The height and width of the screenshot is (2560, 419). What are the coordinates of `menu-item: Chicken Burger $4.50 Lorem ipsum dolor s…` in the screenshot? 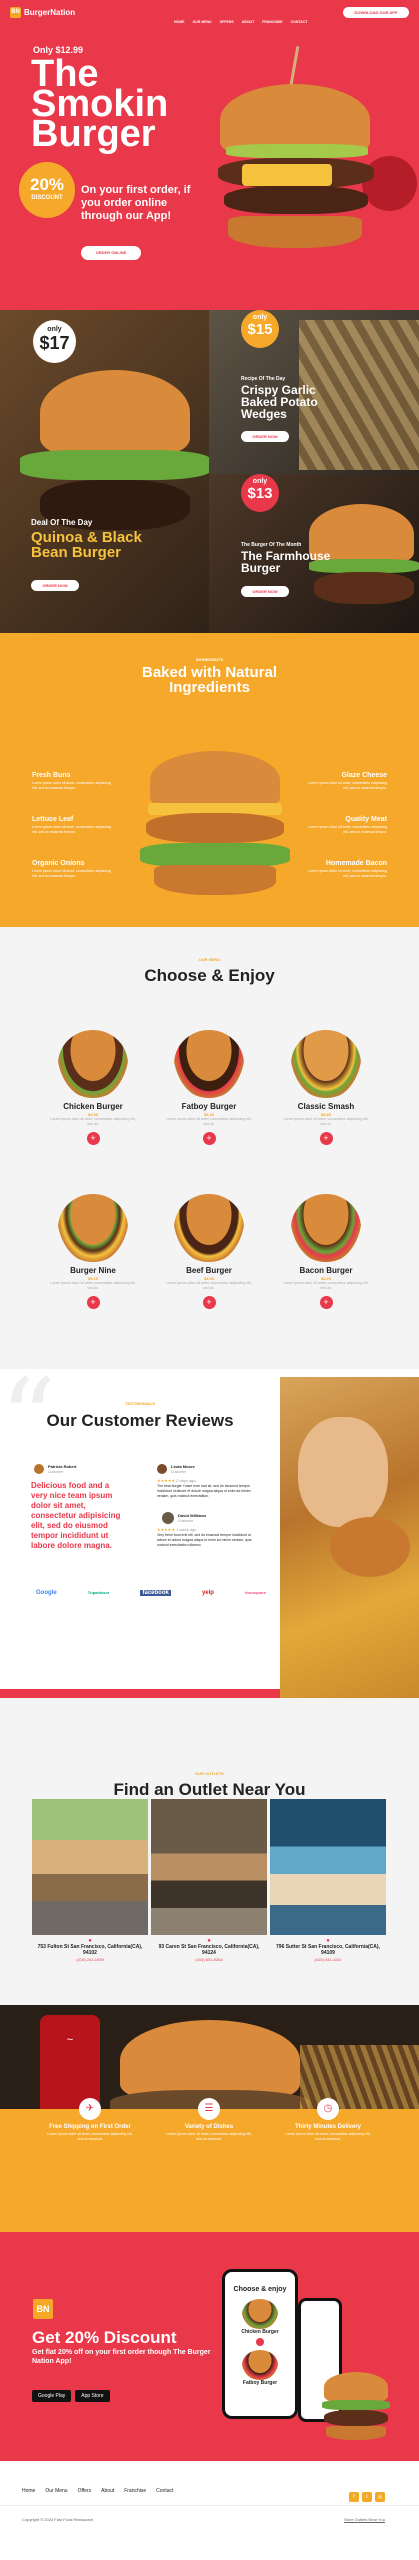 It's located at (93, 1087).